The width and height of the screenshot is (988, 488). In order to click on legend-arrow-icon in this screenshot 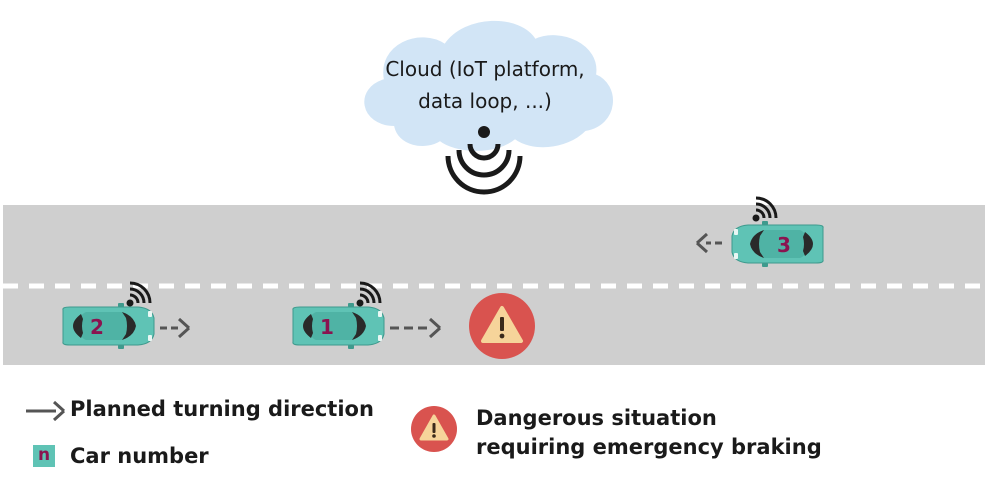, I will do `click(46, 411)`.